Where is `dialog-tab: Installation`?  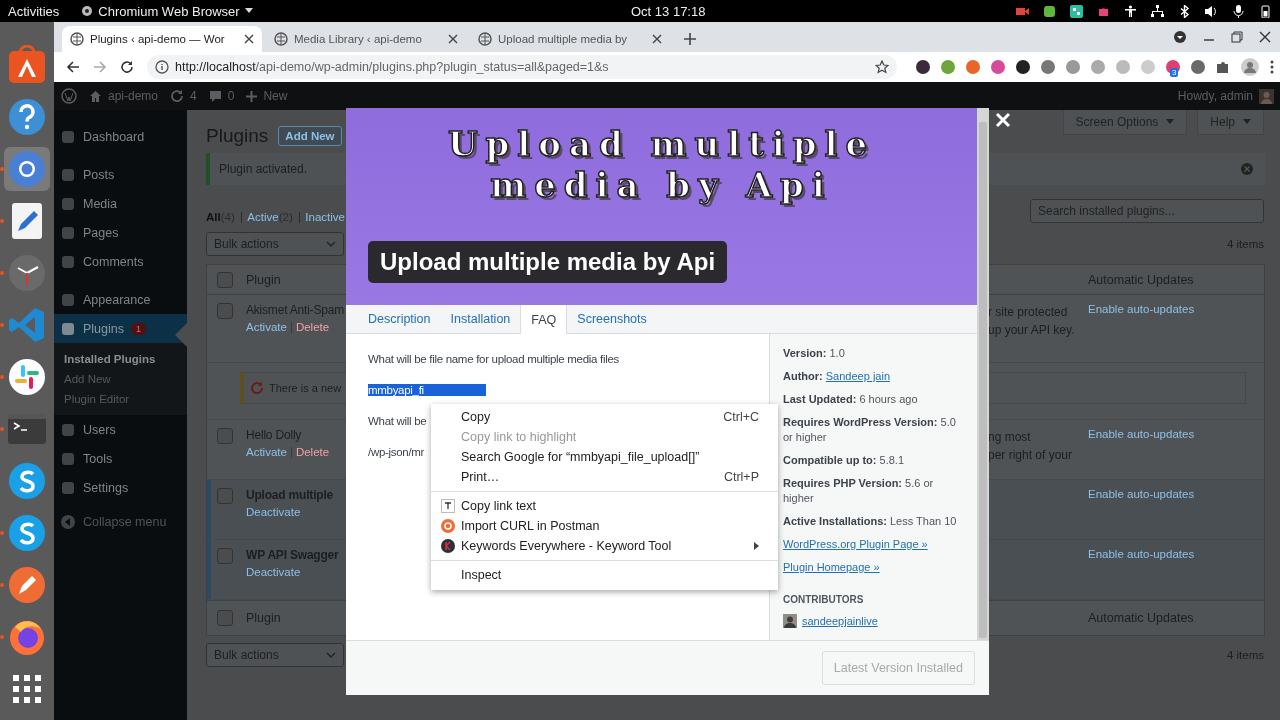 dialog-tab: Installation is located at coordinates (480, 319).